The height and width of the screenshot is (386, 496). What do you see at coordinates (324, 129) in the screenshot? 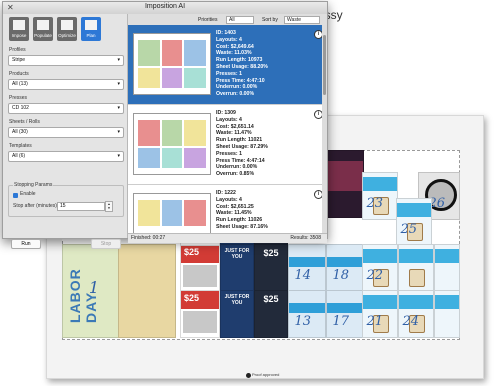
I see `results-scrollbar` at bounding box center [324, 129].